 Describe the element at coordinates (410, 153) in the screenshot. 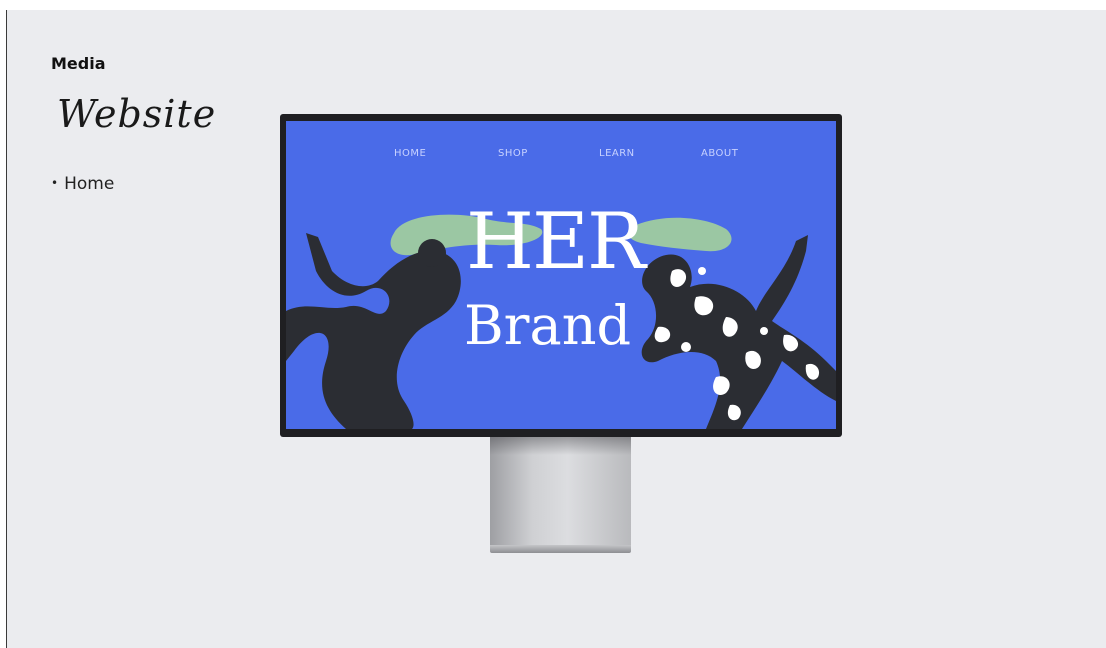

I see `mockup-nav-home: HOME` at that location.